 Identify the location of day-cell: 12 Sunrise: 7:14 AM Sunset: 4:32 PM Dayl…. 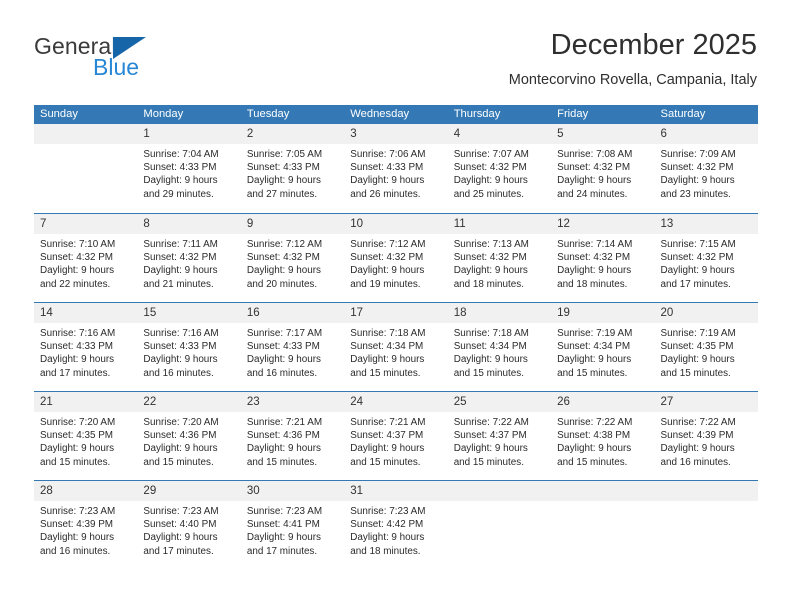
(603, 258).